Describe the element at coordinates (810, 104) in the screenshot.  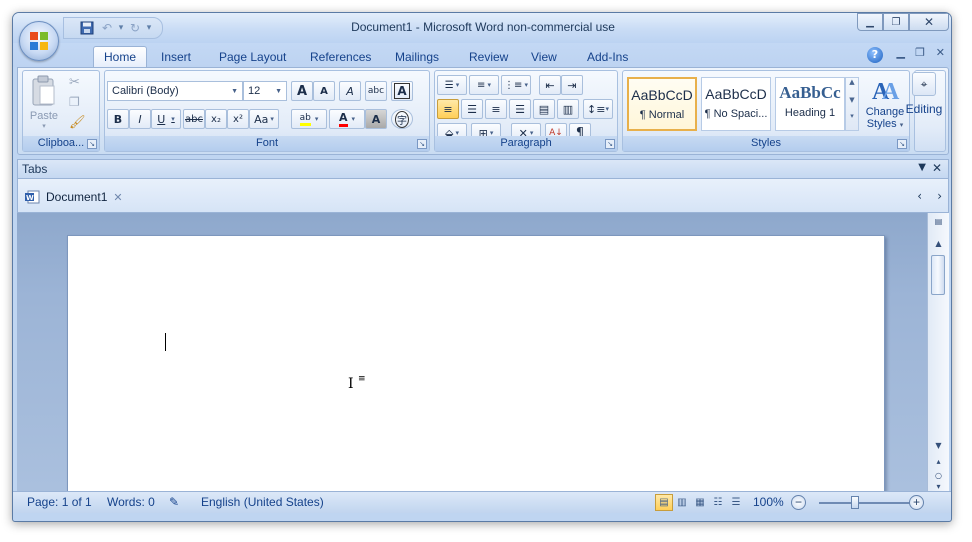
I see `style-heading-1: AaBbCc Heading 1` at that location.